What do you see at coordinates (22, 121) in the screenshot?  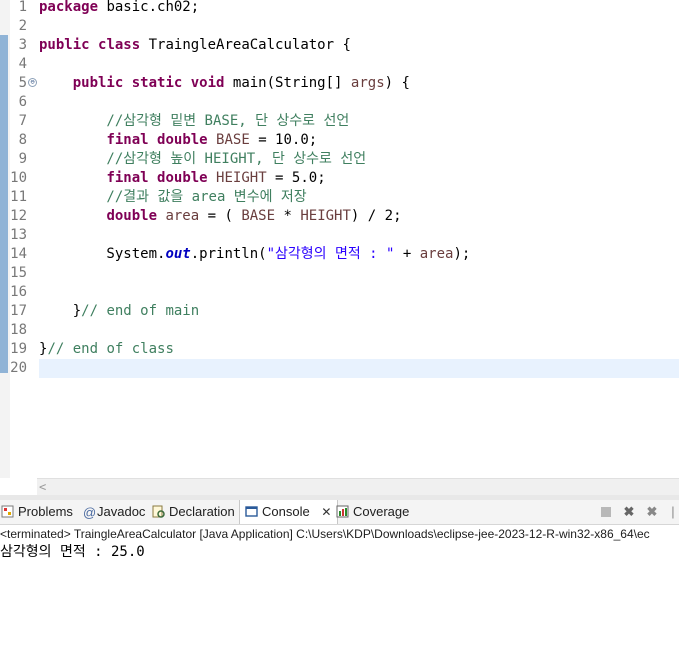 I see `line-number: 7` at bounding box center [22, 121].